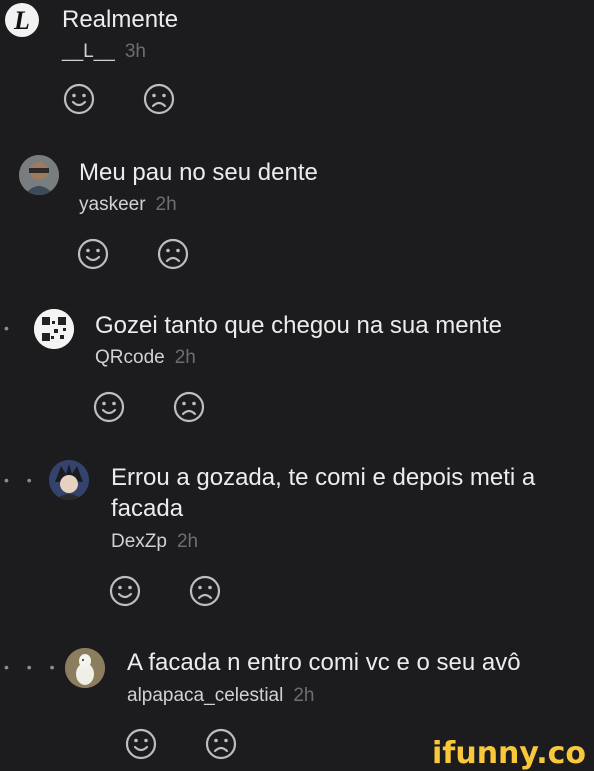  I want to click on watermark-text: ifunny.co, so click(509, 753).